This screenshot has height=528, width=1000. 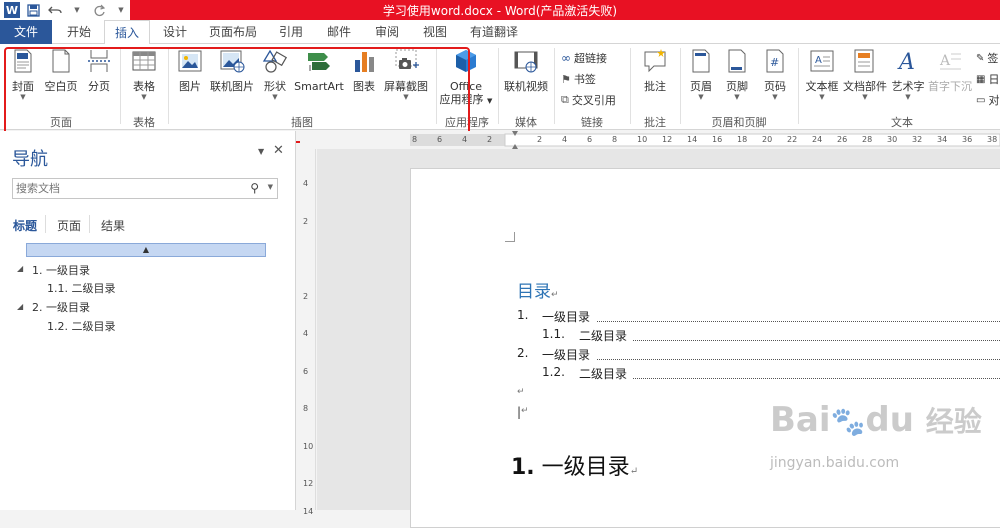 What do you see at coordinates (565, 99) in the screenshot?
I see `cross-reference-icon: ⧉` at bounding box center [565, 99].